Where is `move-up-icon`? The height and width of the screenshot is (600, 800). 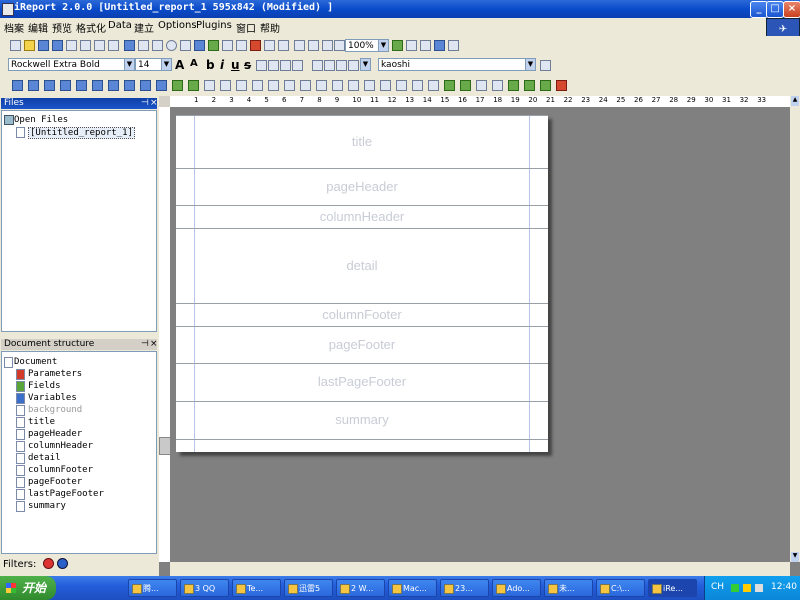
move-up-icon is located at coordinates (513, 85).